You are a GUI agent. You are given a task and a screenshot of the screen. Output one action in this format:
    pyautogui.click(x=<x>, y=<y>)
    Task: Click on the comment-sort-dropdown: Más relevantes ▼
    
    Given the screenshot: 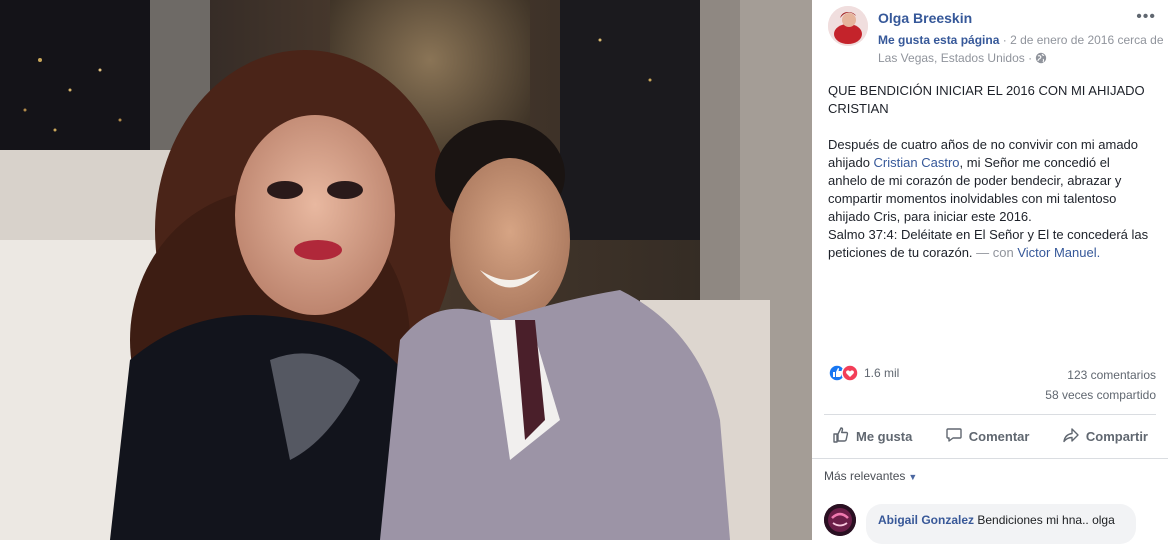 What is the action you would take?
    pyautogui.click(x=870, y=476)
    